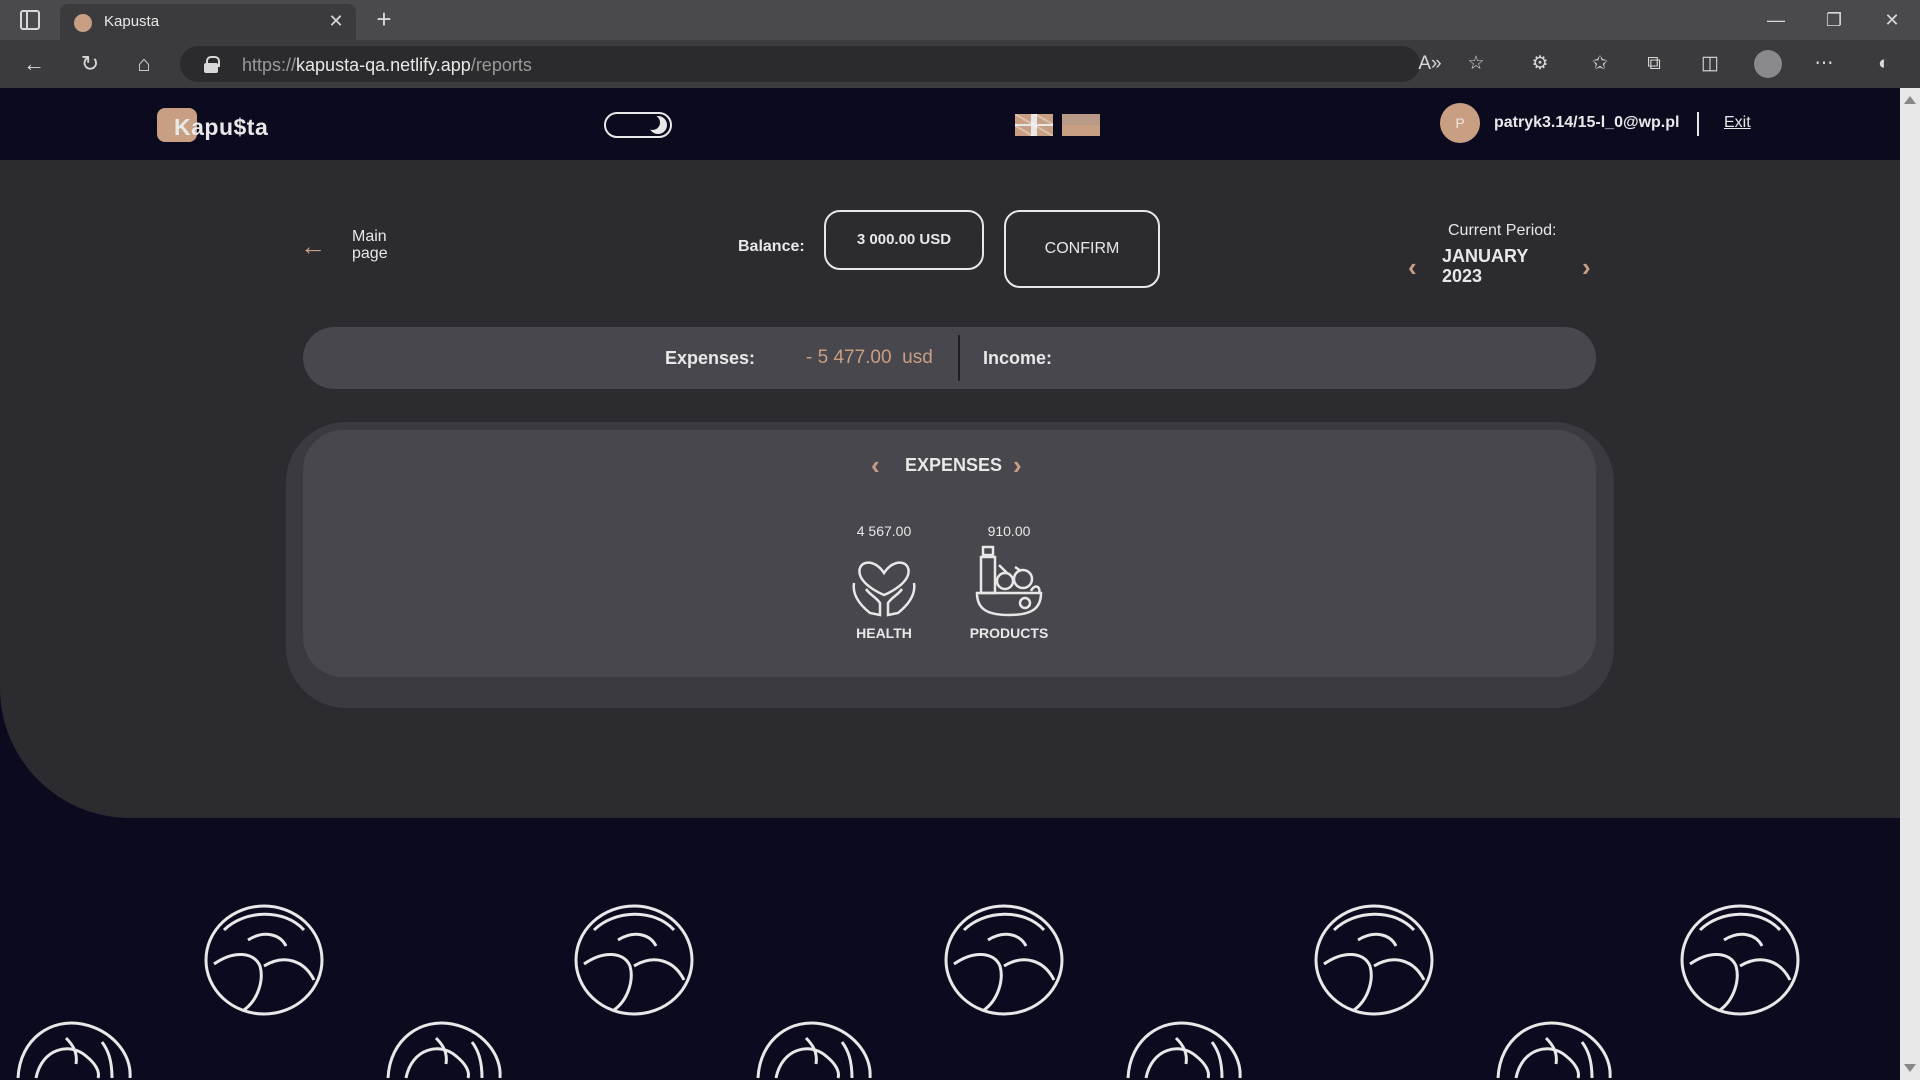  Describe the element at coordinates (875, 465) in the screenshot. I see `report-prev-icon: ‹` at that location.